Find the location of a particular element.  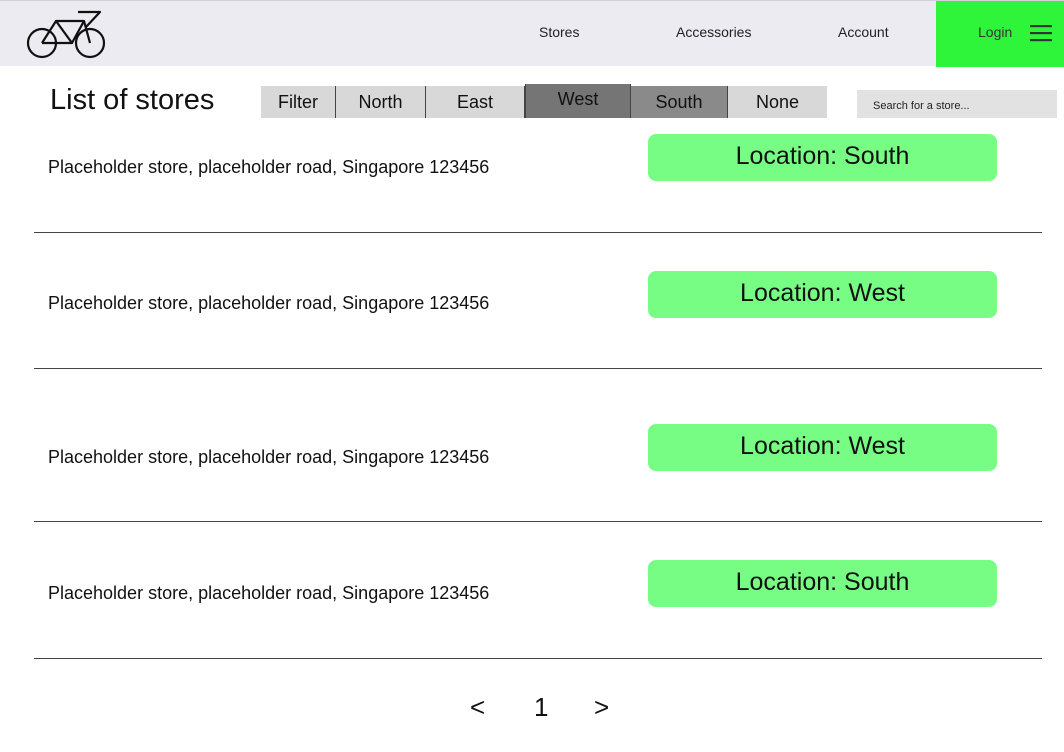

filter-west-button: West is located at coordinates (578, 101).